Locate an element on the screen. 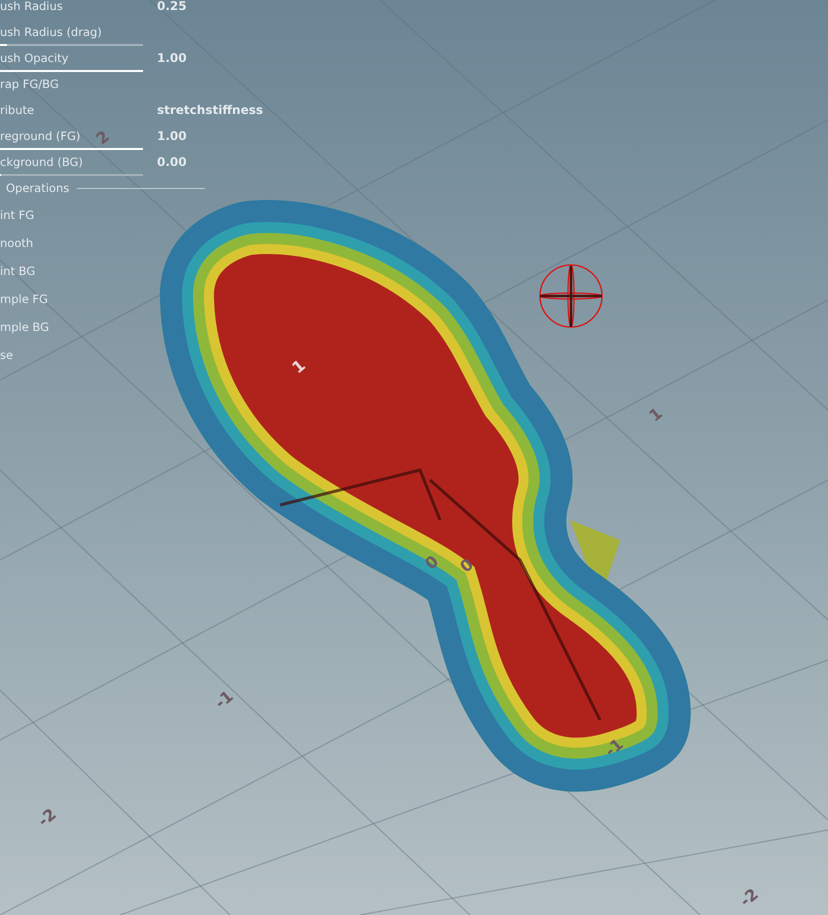 The image size is (828, 915). operation-item: se is located at coordinates (7, 355).